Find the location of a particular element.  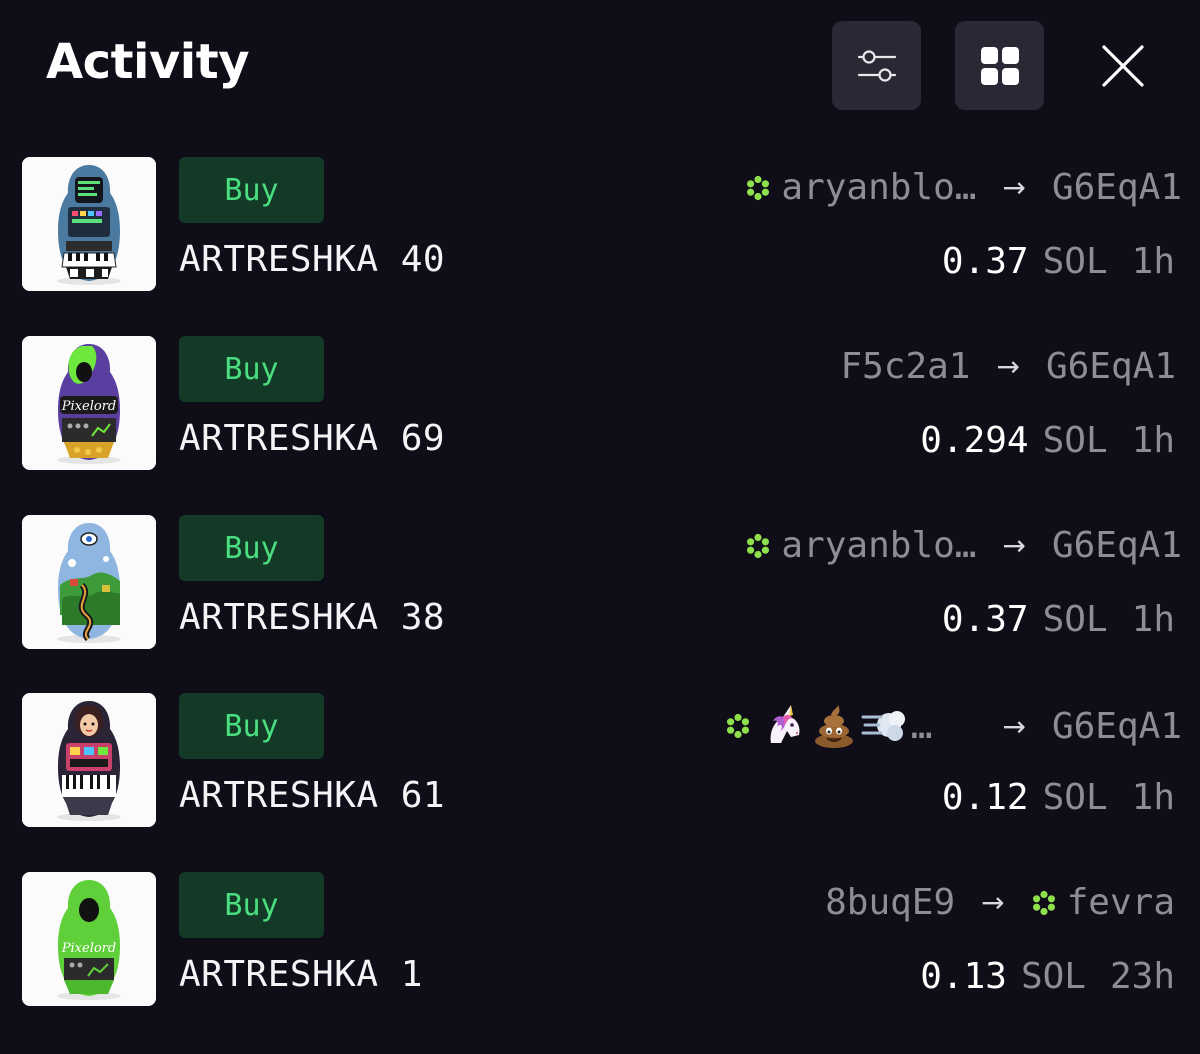

price: 0.12 SOL 1h is located at coordinates (1058, 797).